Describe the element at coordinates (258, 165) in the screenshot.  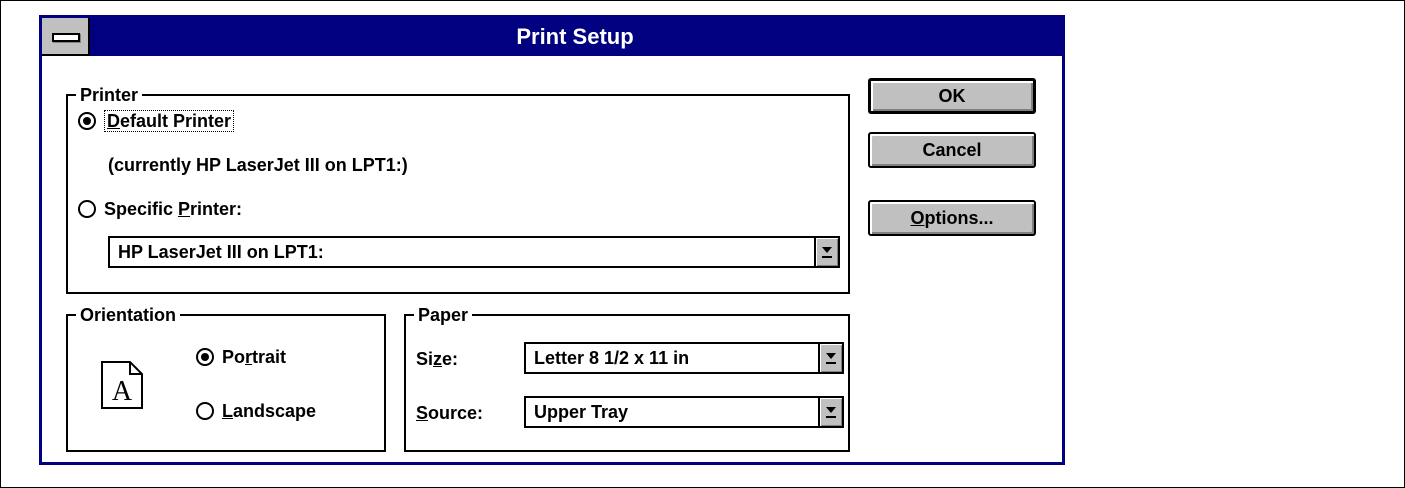
I see `current-printer-text: (currently HP LaserJet III on LPT1:)` at that location.